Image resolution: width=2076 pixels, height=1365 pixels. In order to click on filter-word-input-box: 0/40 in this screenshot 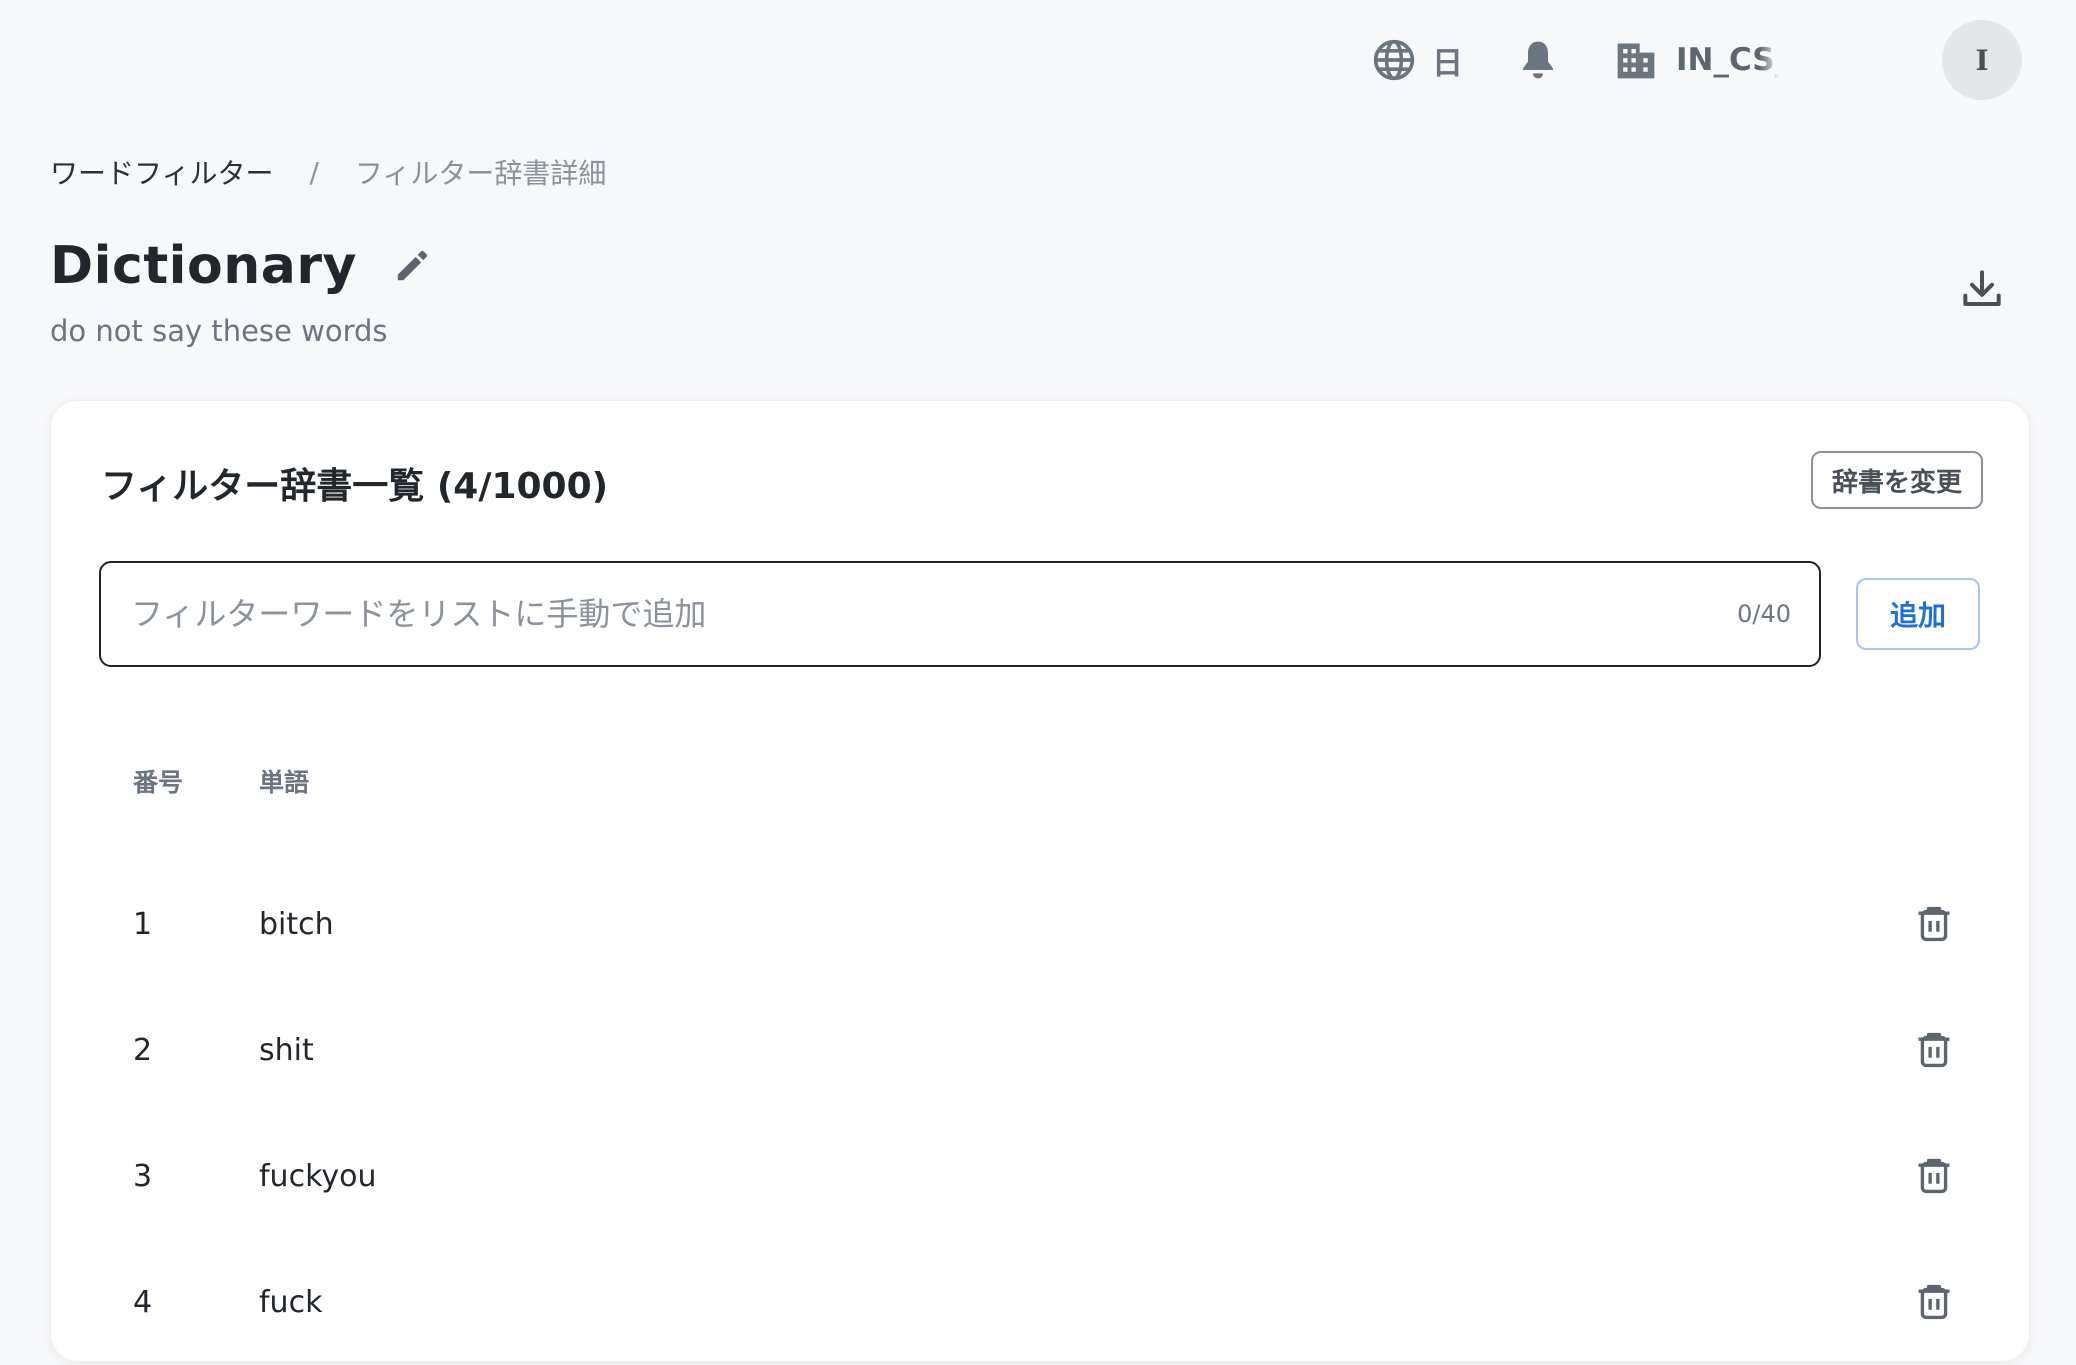, I will do `click(960, 614)`.